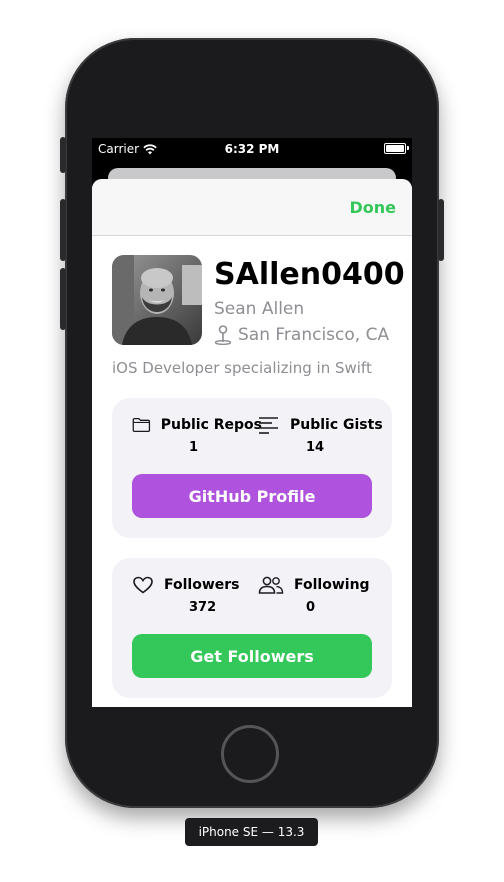 The height and width of the screenshot is (882, 504). I want to click on avatar-photo, so click(157, 300).